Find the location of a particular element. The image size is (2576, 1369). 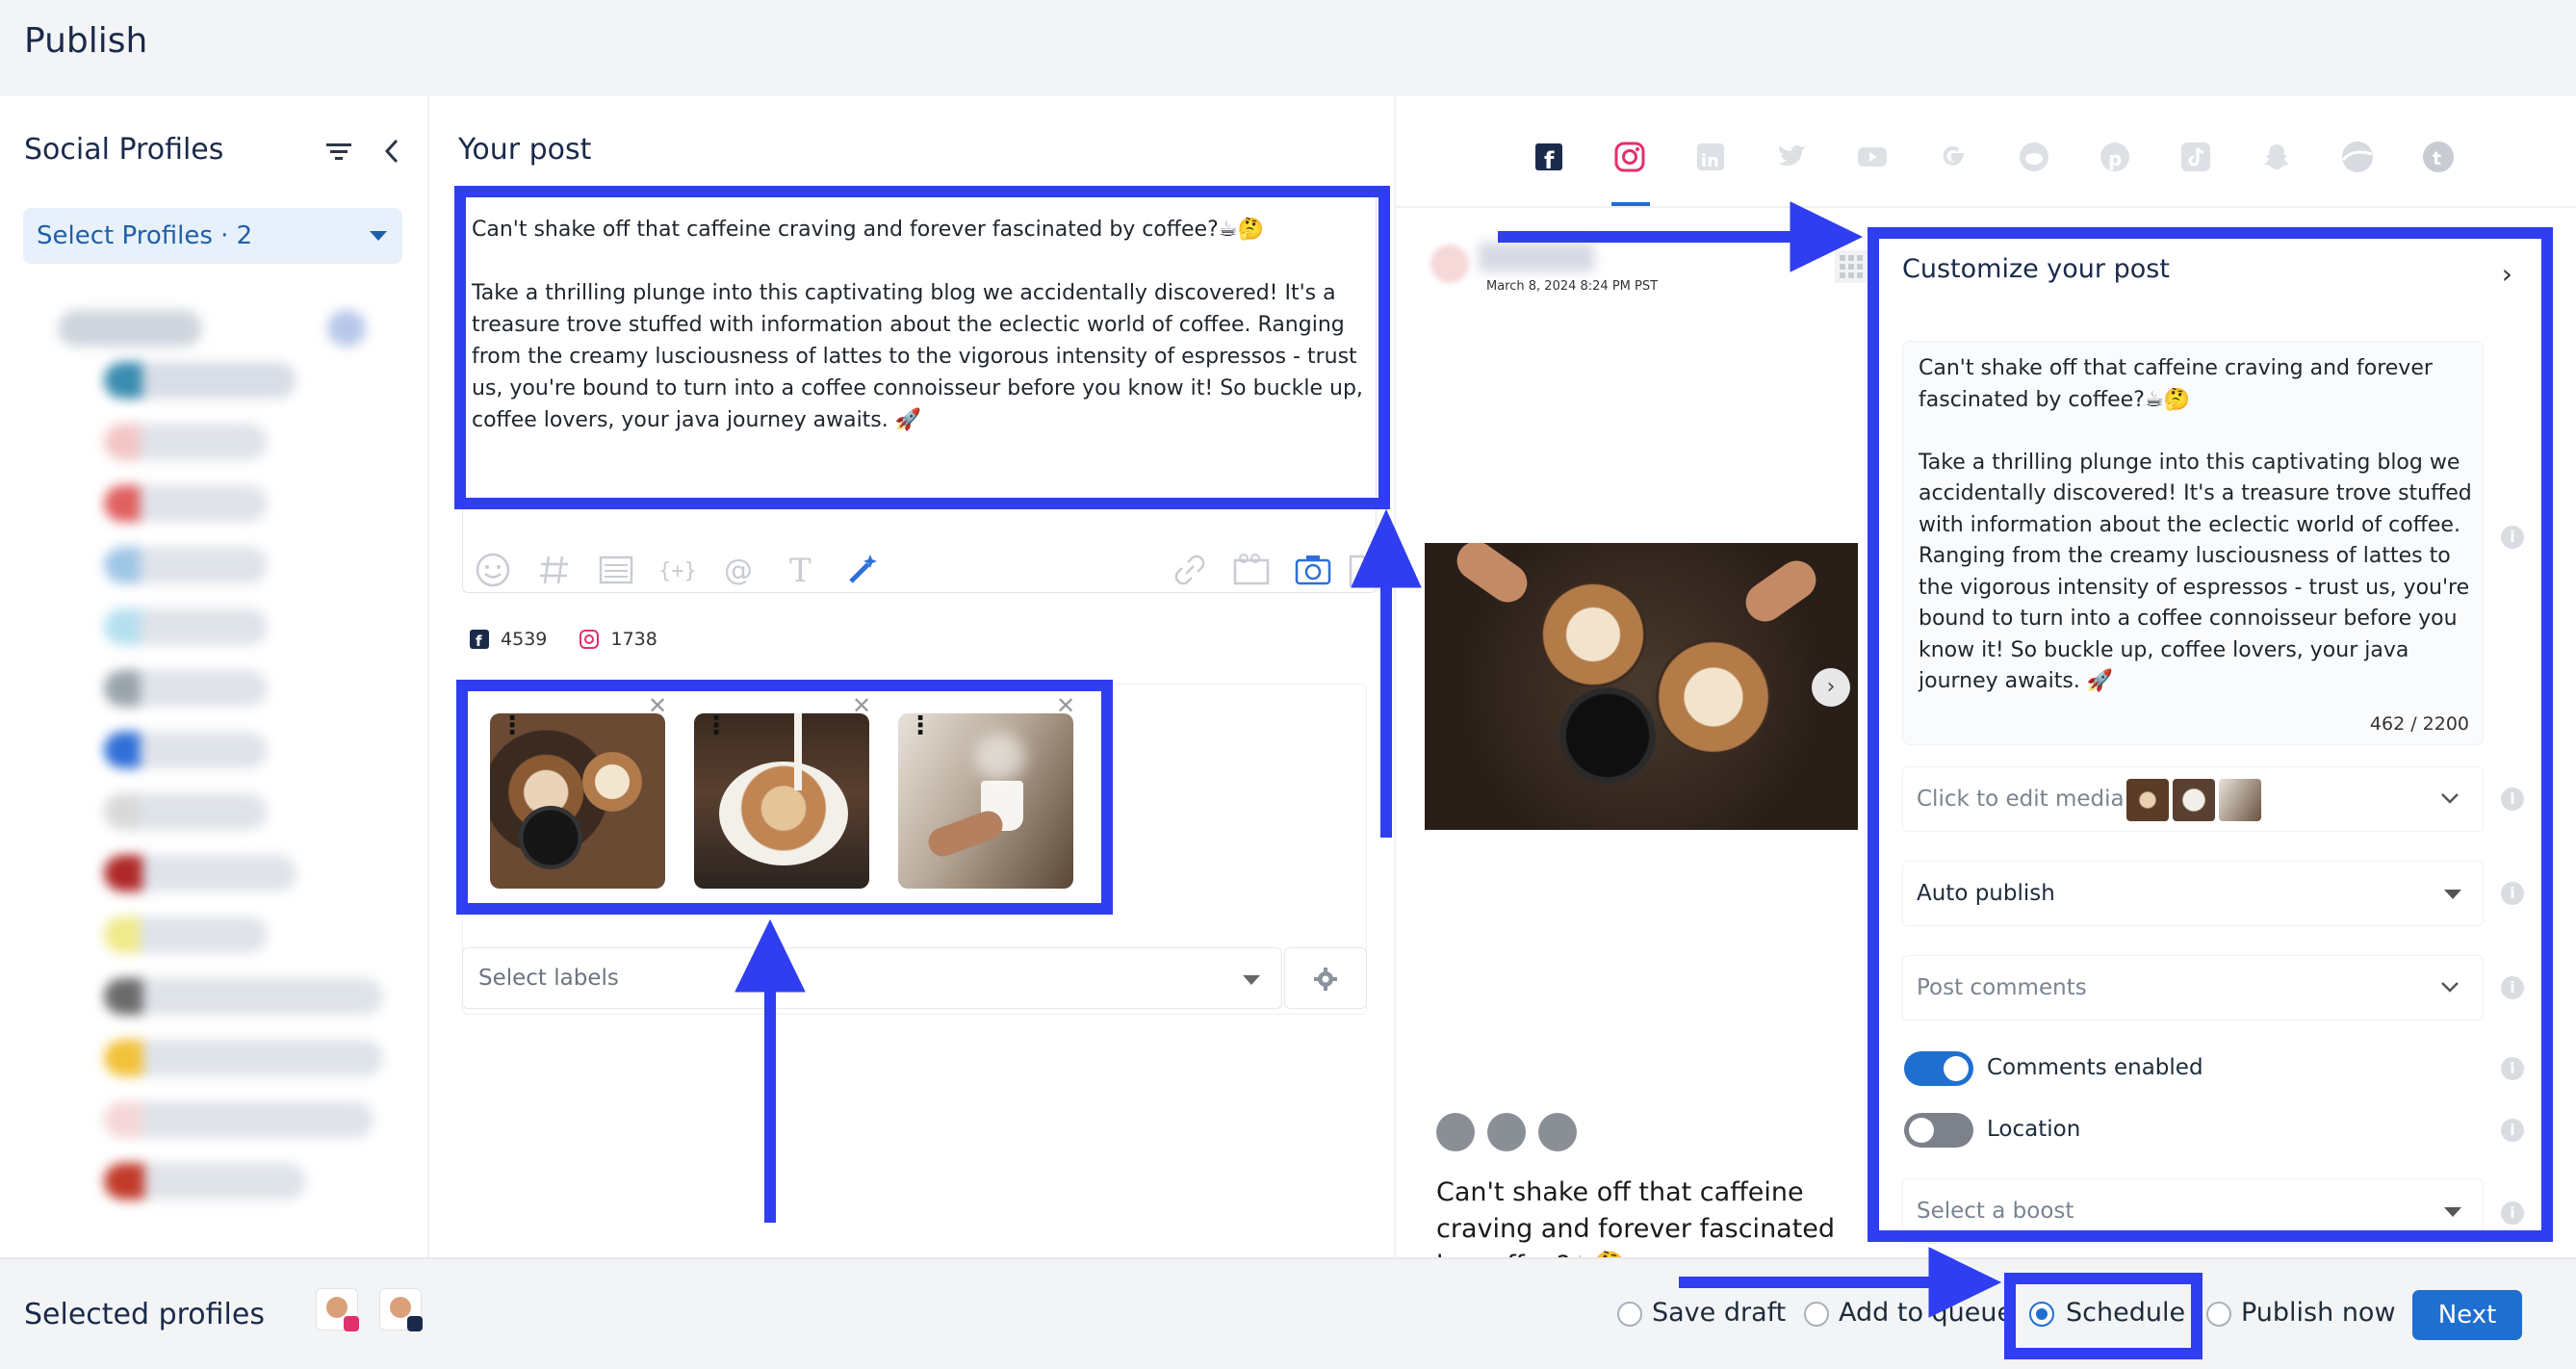

highlight-post-text is located at coordinates (922, 347).